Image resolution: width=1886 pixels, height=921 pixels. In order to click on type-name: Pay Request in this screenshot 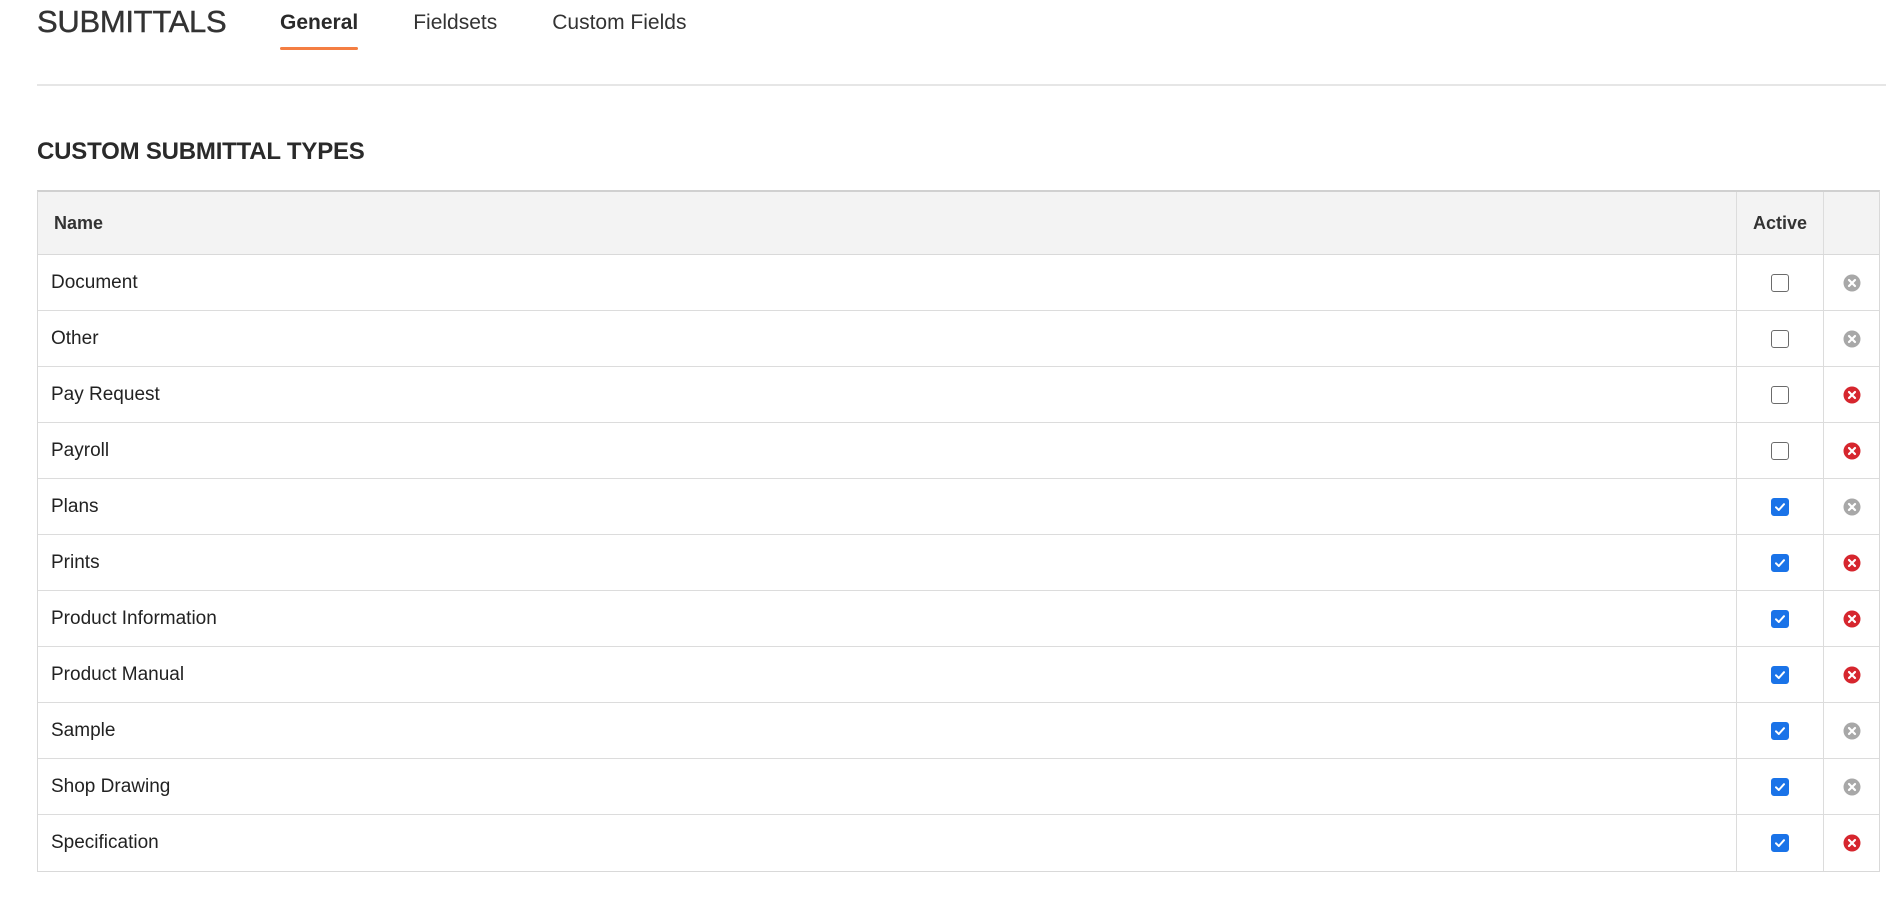, I will do `click(887, 394)`.